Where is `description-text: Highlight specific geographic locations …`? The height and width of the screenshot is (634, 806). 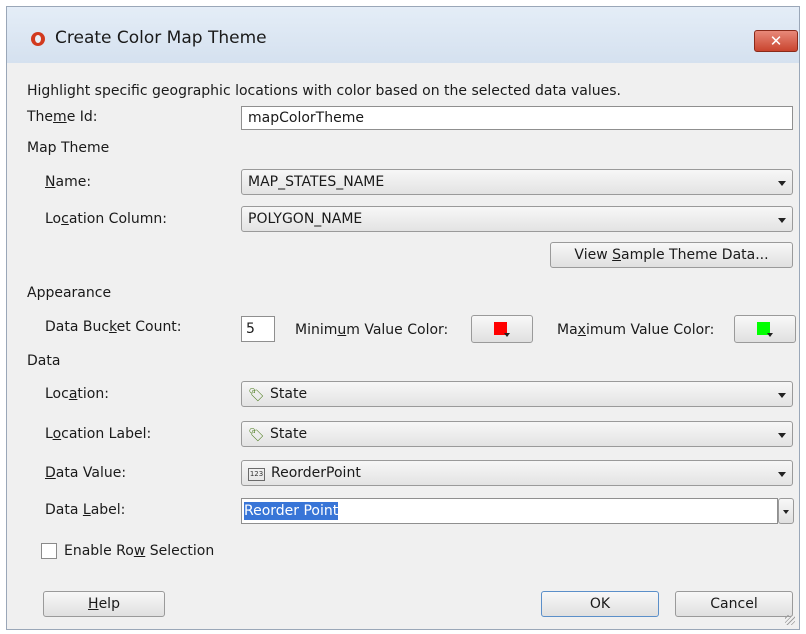 description-text: Highlight specific geographic locations … is located at coordinates (324, 91).